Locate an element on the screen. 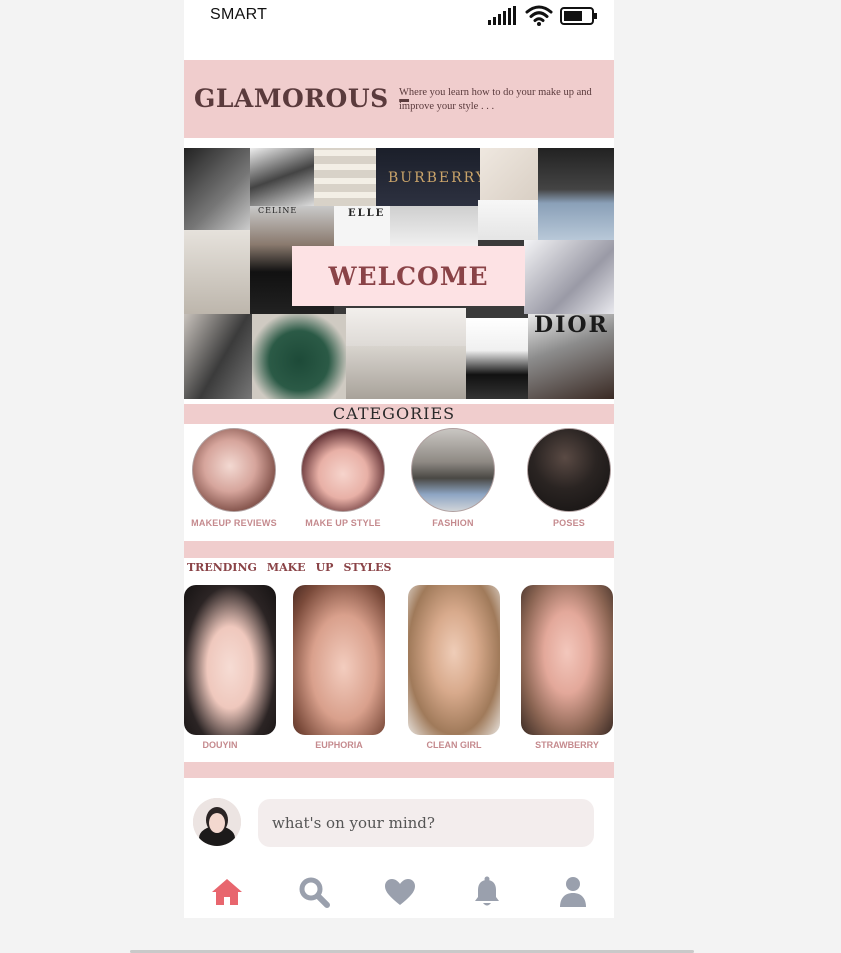 The height and width of the screenshot is (953, 841). trending-heading: TRENDING MAKE UP STYLES is located at coordinates (294, 567).